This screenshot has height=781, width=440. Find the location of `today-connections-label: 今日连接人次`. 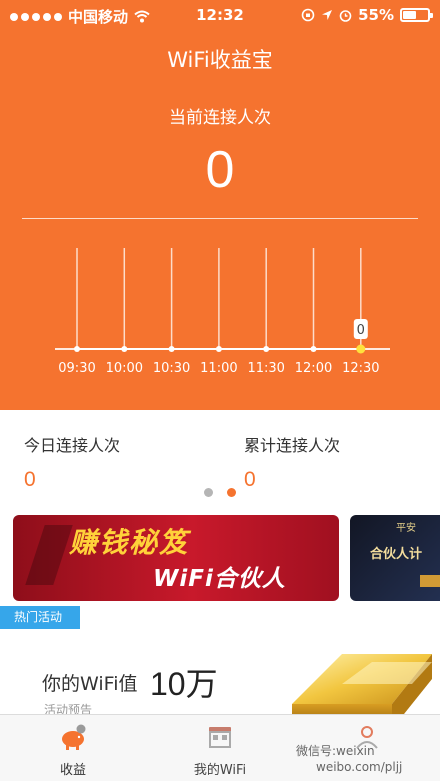

today-connections-label: 今日连接人次 is located at coordinates (72, 445).